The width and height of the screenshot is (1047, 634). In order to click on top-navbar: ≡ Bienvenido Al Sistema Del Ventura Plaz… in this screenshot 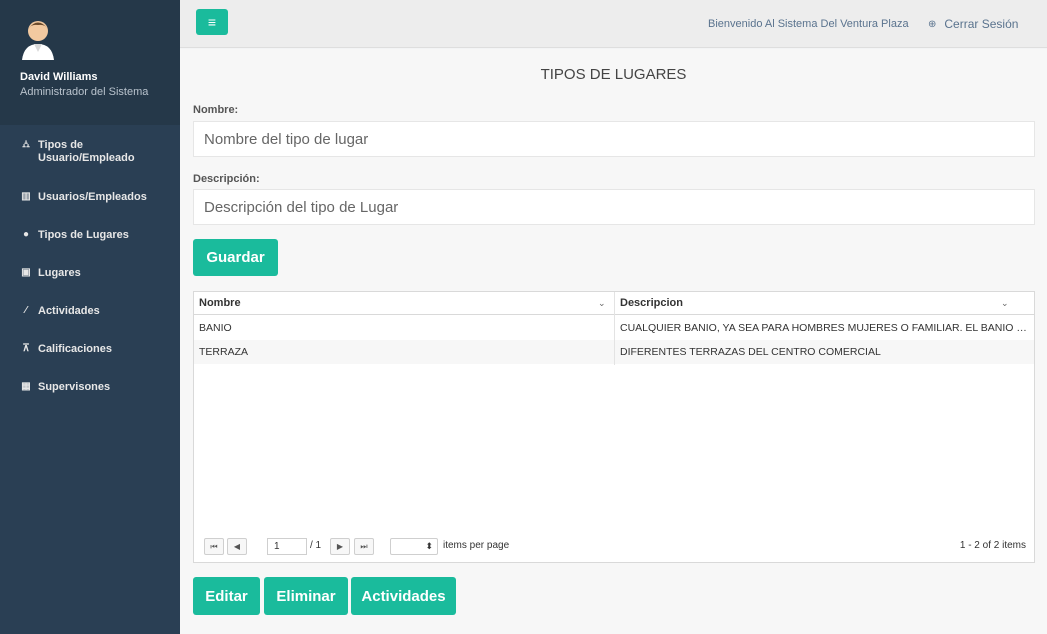, I will do `click(613, 24)`.